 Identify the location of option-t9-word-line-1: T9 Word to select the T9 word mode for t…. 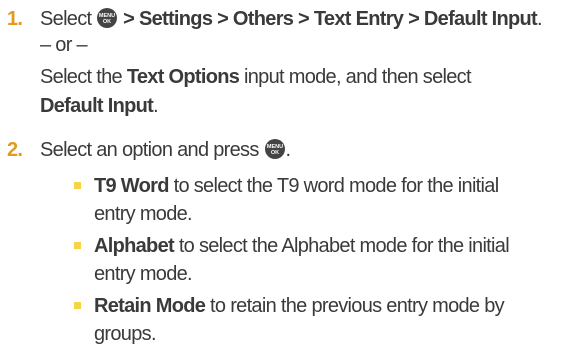
(297, 186).